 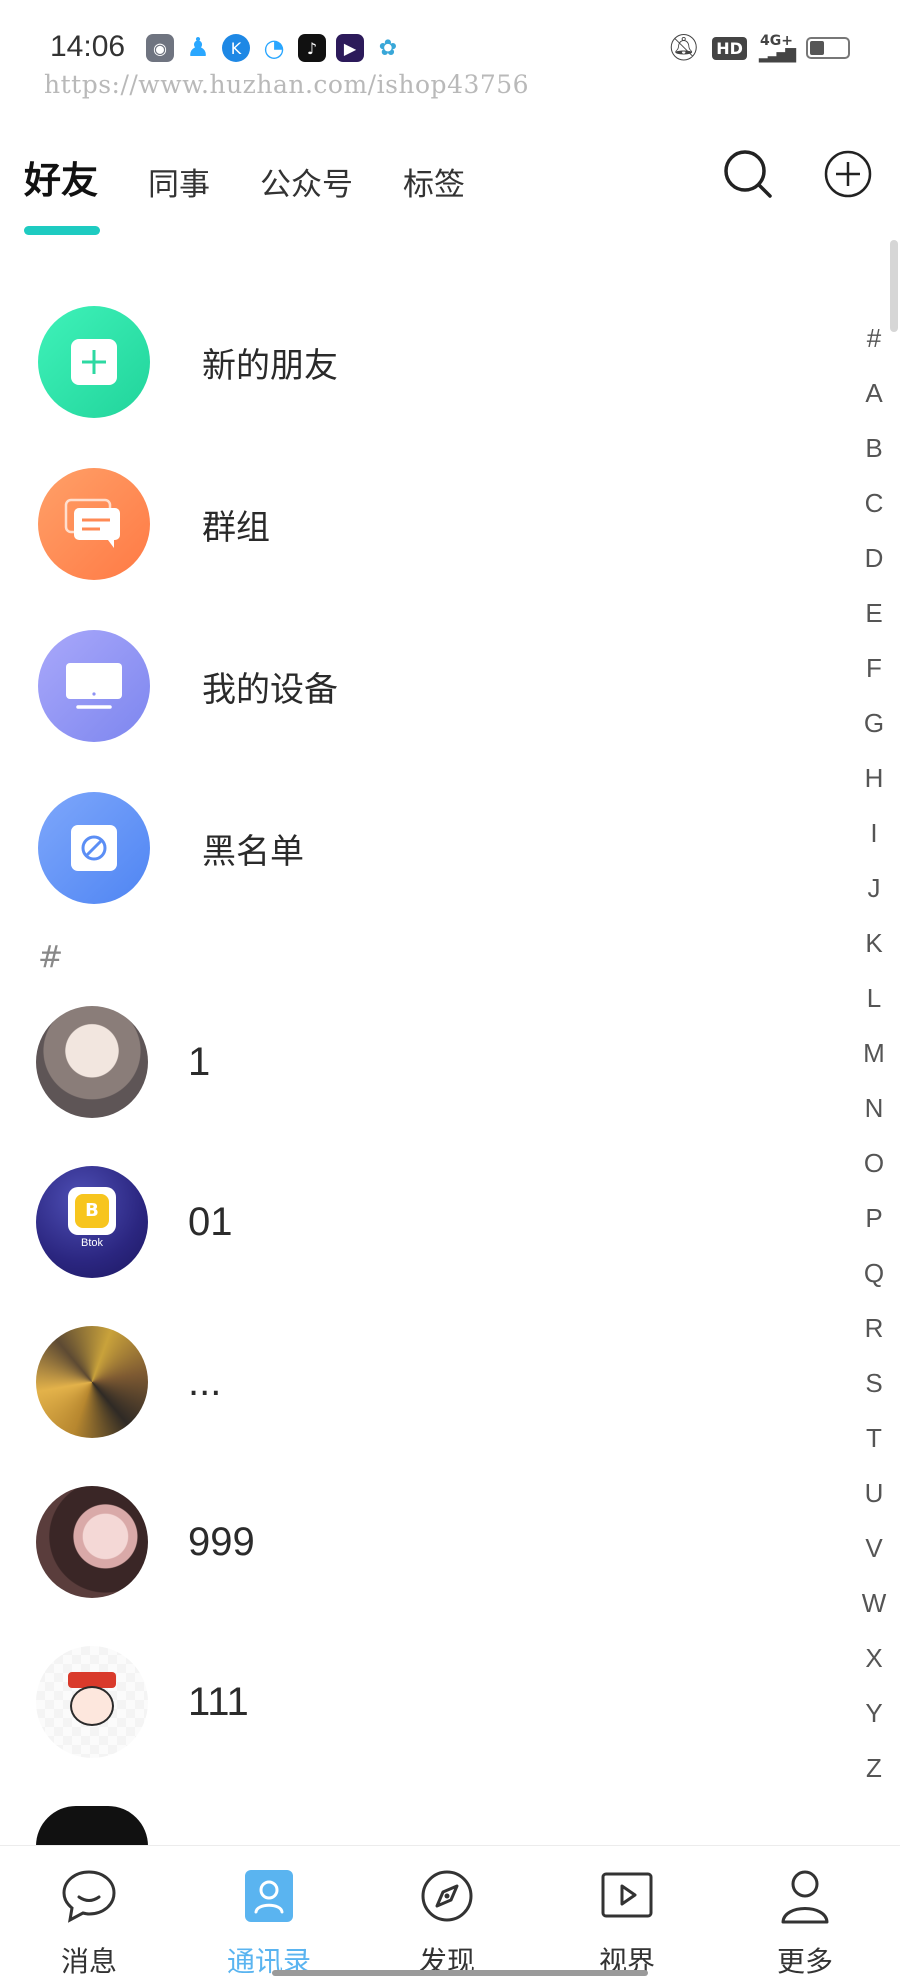 What do you see at coordinates (627, 1923) in the screenshot?
I see `nav-vision: 视界` at bounding box center [627, 1923].